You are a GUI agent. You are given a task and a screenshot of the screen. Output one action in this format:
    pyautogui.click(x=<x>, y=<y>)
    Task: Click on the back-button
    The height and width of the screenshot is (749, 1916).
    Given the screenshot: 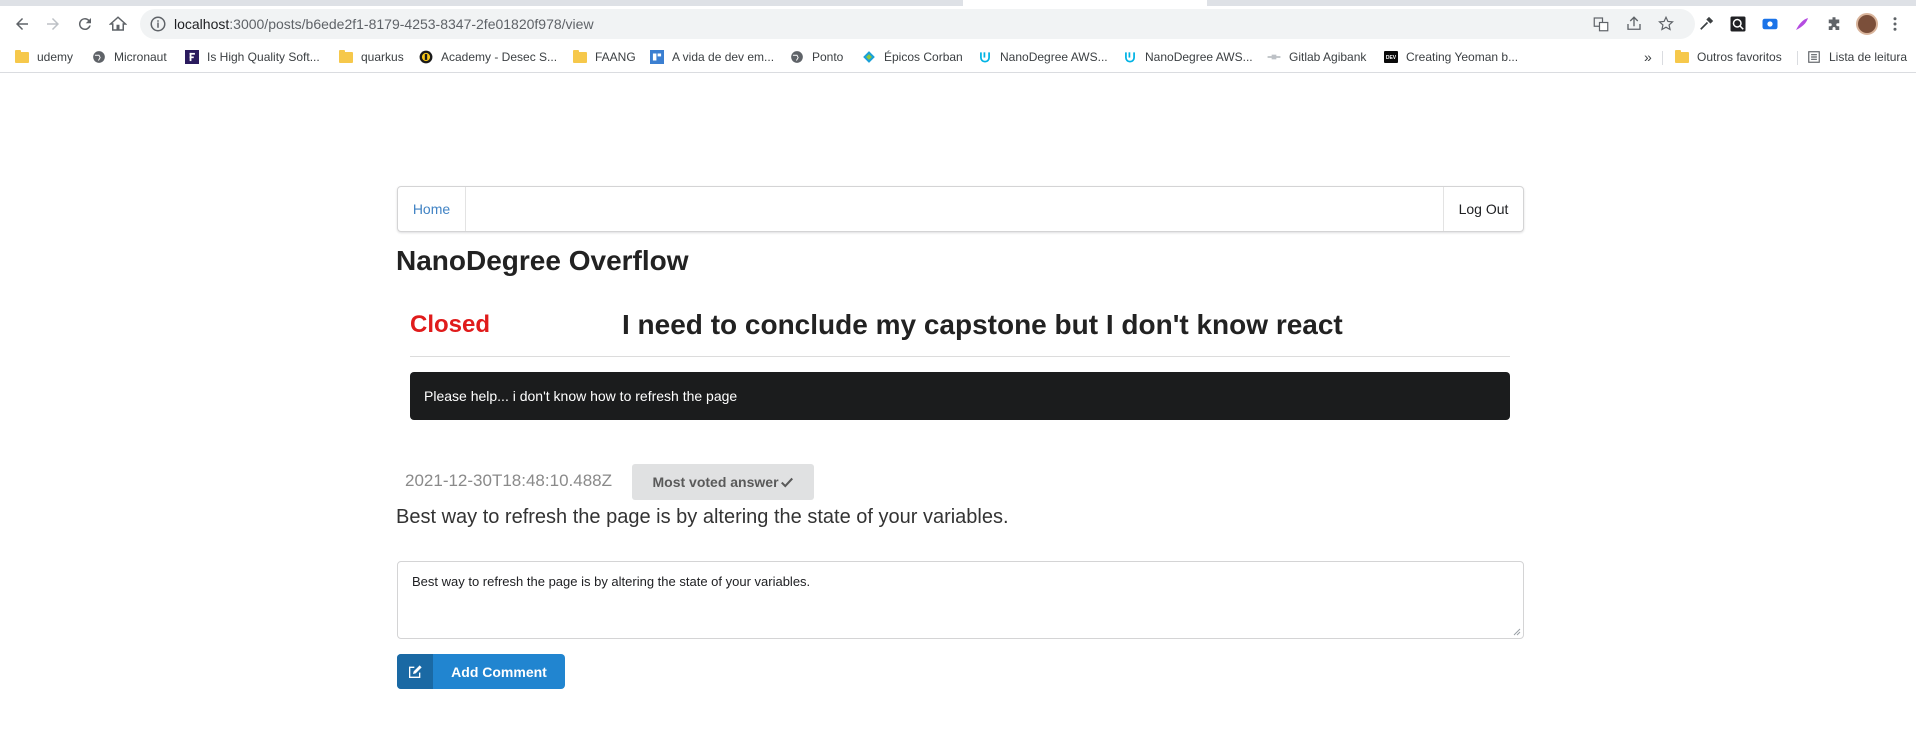 What is the action you would take?
    pyautogui.click(x=22, y=24)
    